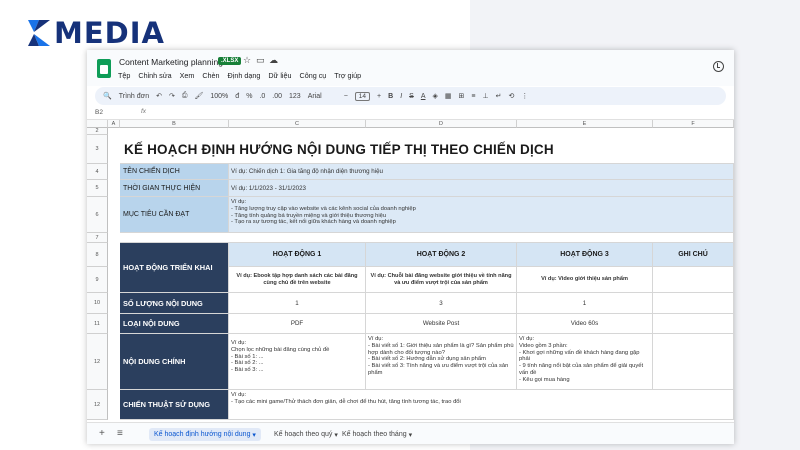 The image size is (800, 450). I want to click on cell-reference: B2, so click(99, 112).